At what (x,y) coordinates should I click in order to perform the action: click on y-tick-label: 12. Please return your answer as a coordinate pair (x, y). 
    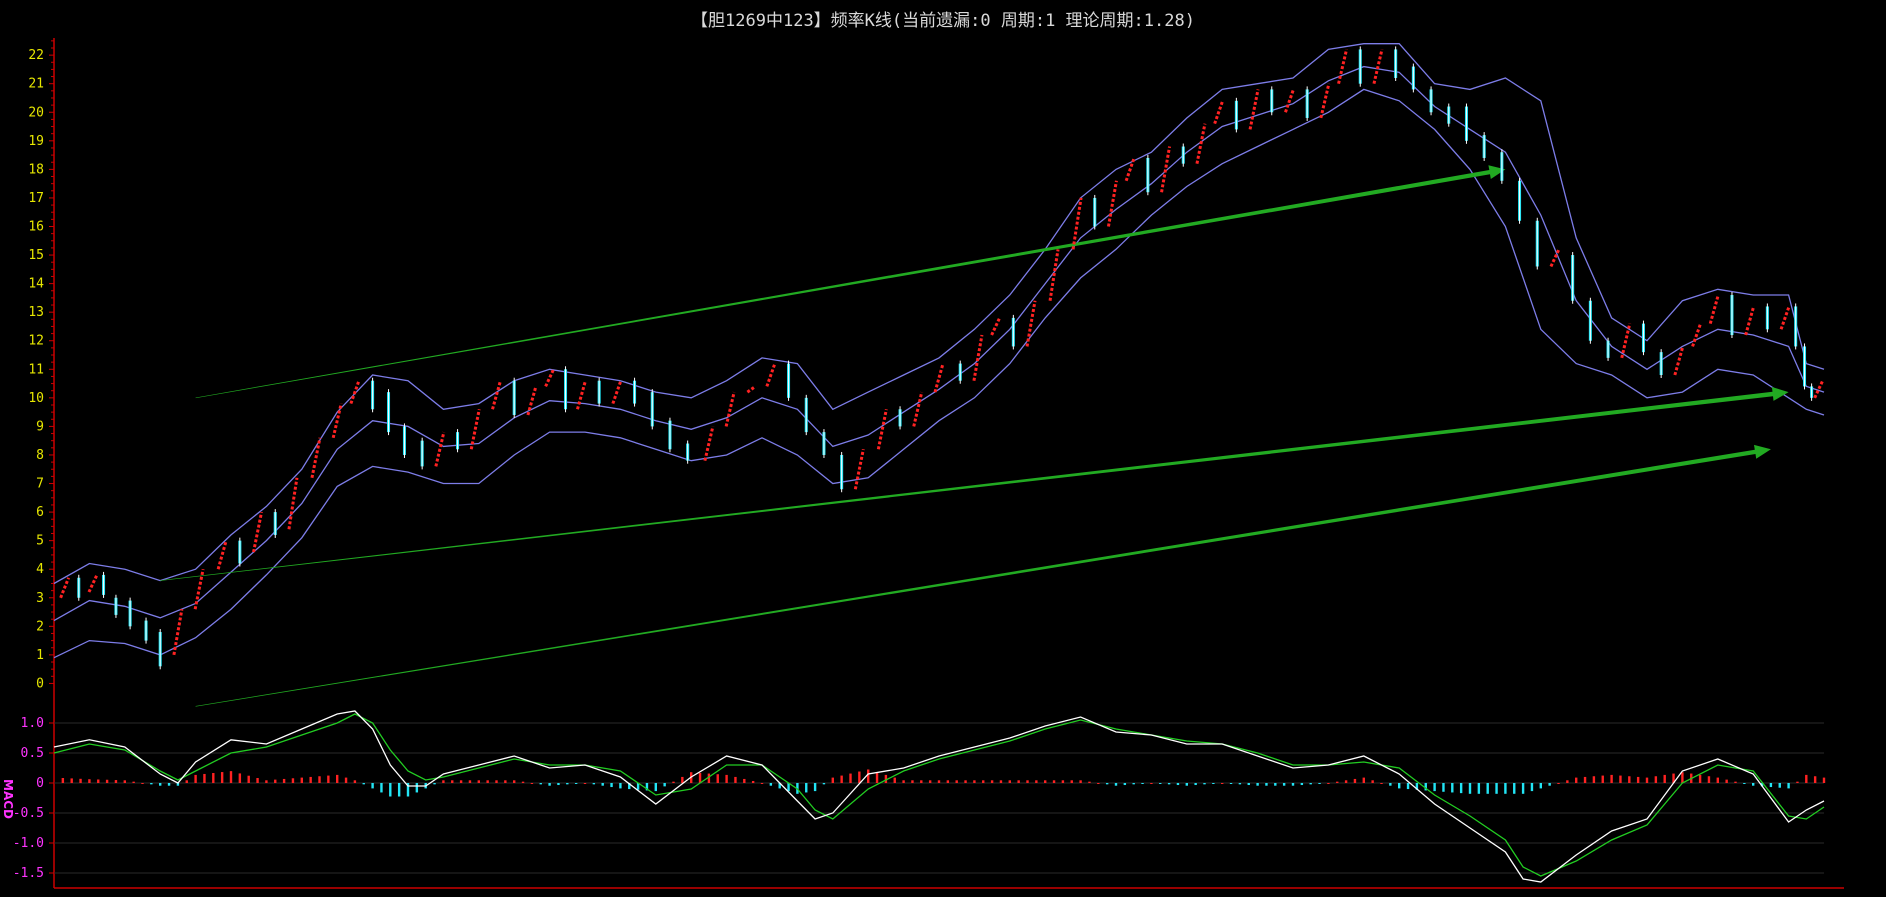
    Looking at the image, I should click on (36, 341).